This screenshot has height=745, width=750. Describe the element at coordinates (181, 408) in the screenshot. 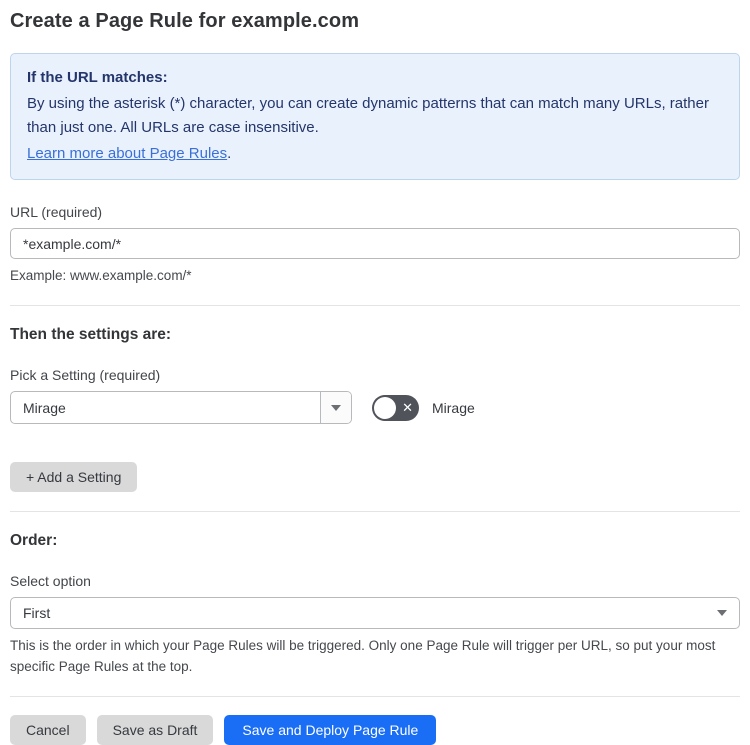

I see `setting-select: Mirage` at that location.